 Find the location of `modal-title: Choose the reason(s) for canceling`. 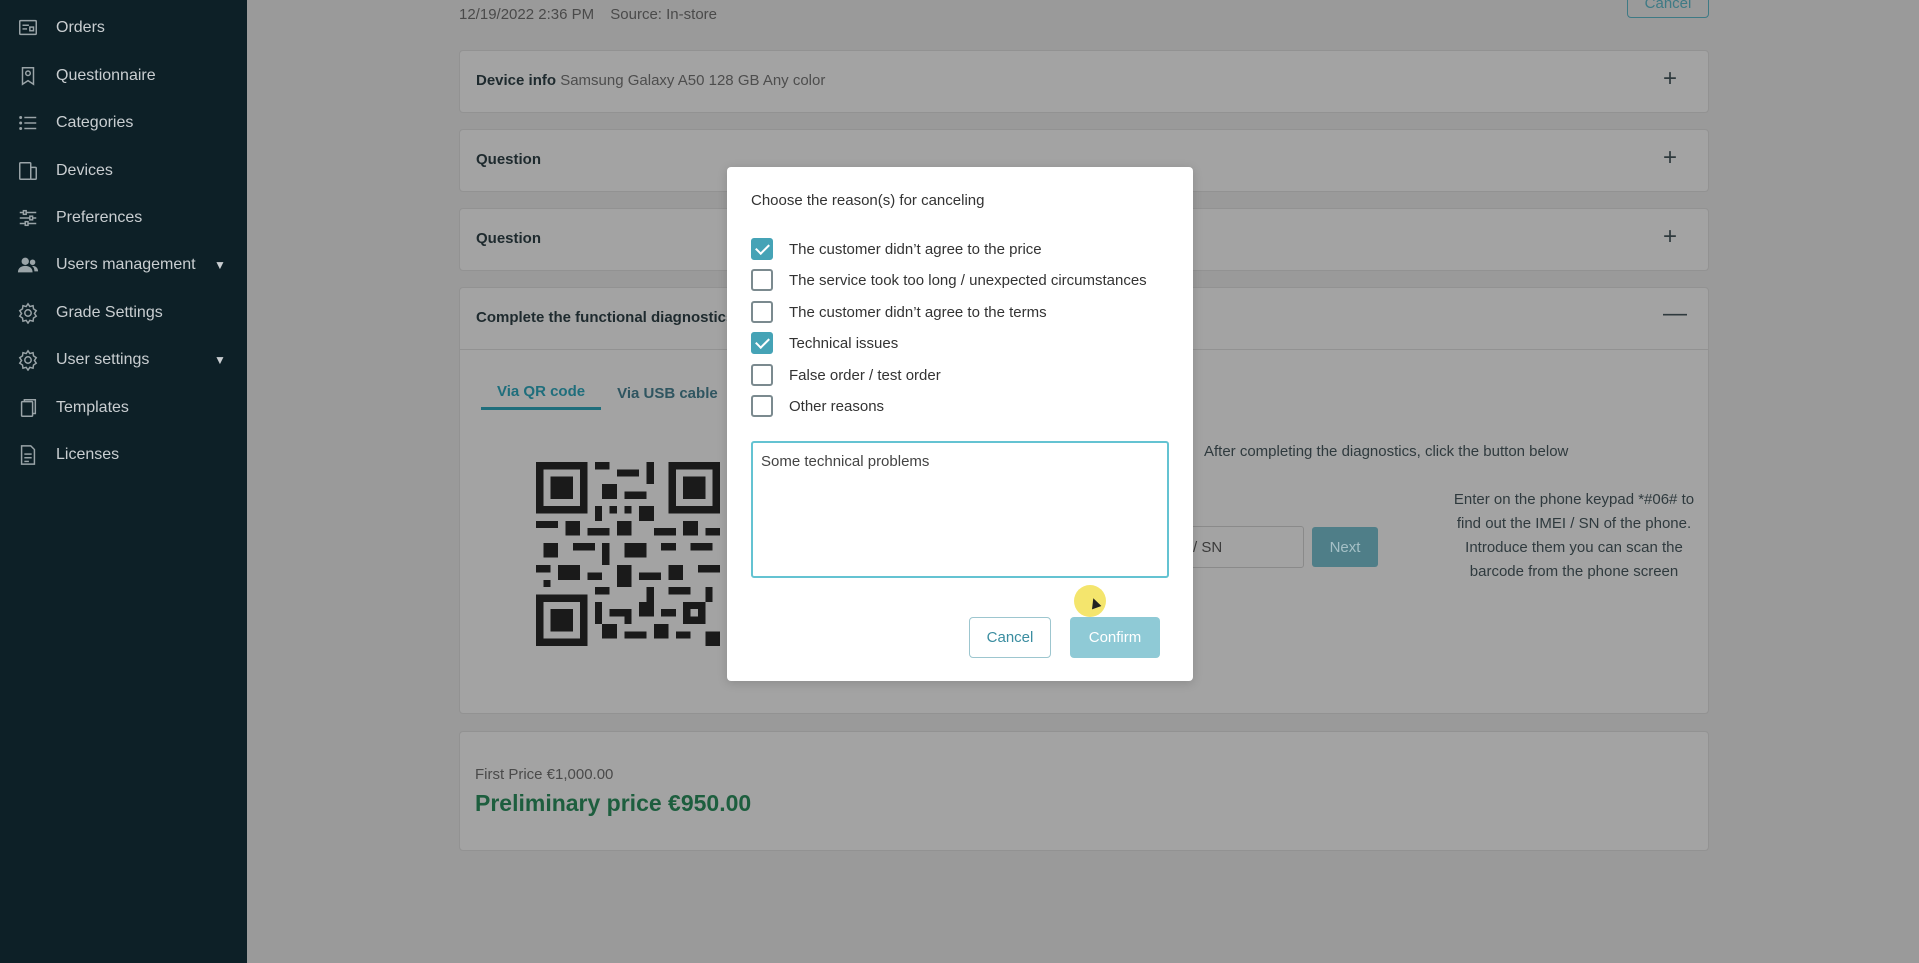

modal-title: Choose the reason(s) for canceling is located at coordinates (868, 200).